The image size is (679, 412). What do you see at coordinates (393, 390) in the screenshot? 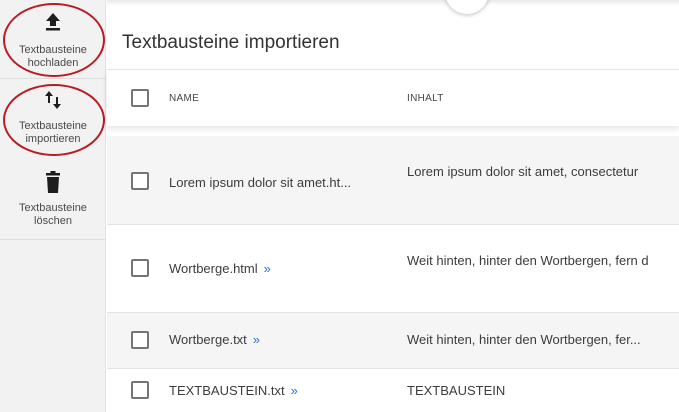
I see `table-row: TEXTBAUSTEIN.txt » TEXTBAUSTEIN` at bounding box center [393, 390].